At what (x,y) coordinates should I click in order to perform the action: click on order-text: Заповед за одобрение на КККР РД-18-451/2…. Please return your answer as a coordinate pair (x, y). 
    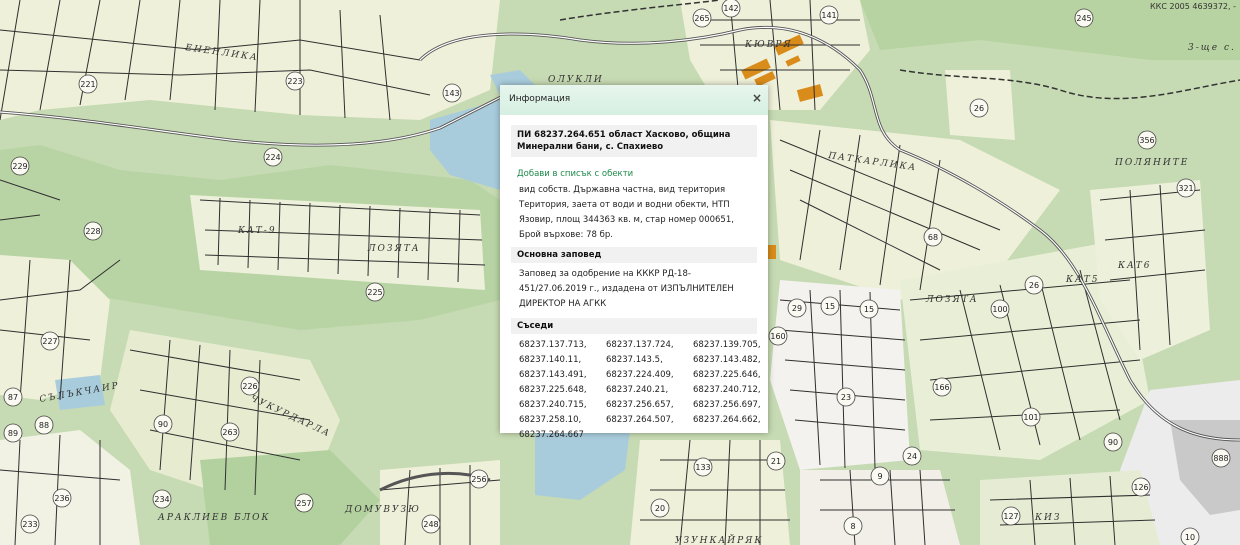
    Looking at the image, I should click on (626, 289).